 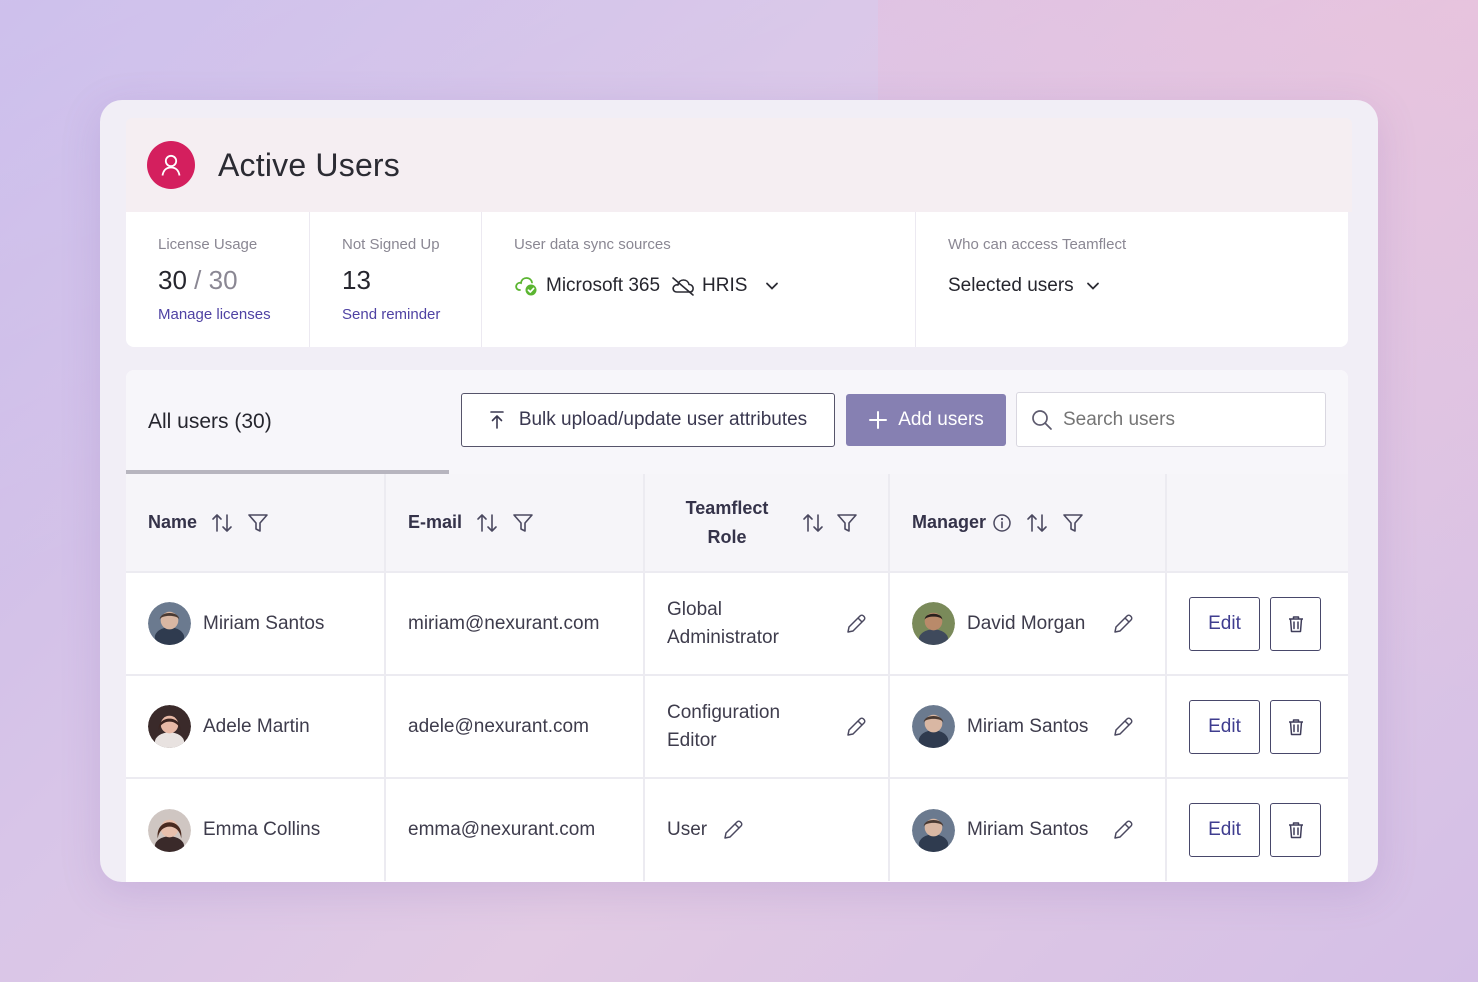 I want to click on cell-name: Emma Collins, so click(x=256, y=829).